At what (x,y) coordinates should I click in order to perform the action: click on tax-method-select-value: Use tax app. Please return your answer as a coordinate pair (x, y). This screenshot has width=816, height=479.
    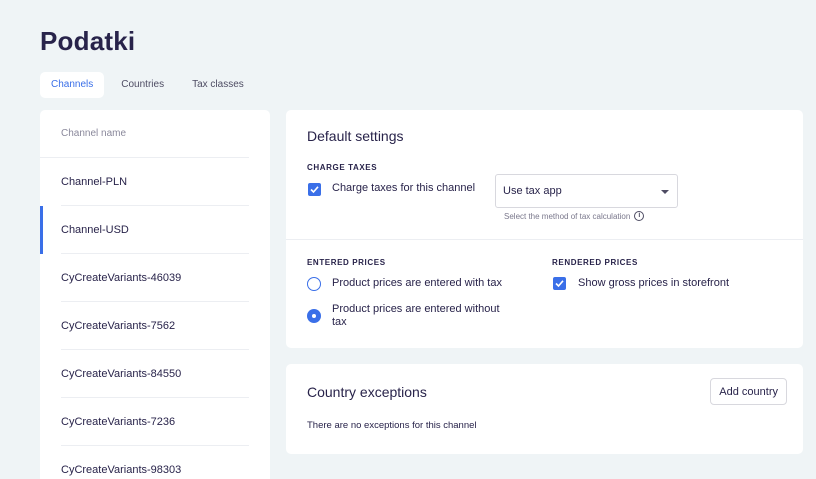
    Looking at the image, I should click on (532, 191).